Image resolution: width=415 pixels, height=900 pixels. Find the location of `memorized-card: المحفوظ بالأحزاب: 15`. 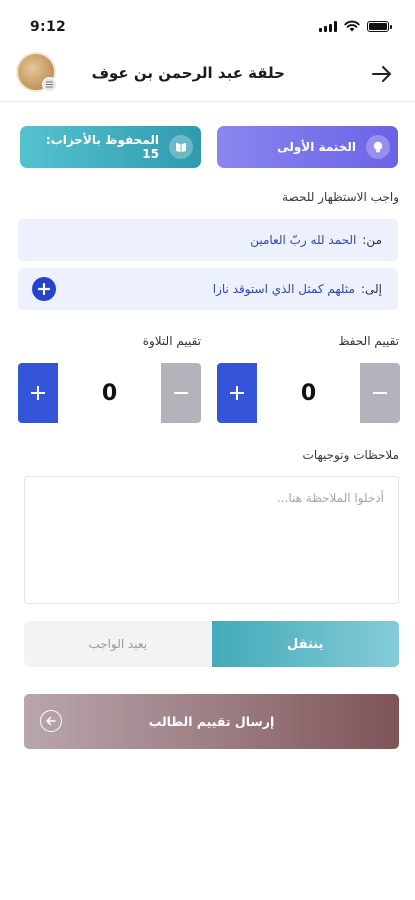

memorized-card: المحفوظ بالأحزاب: 15 is located at coordinates (110, 147).